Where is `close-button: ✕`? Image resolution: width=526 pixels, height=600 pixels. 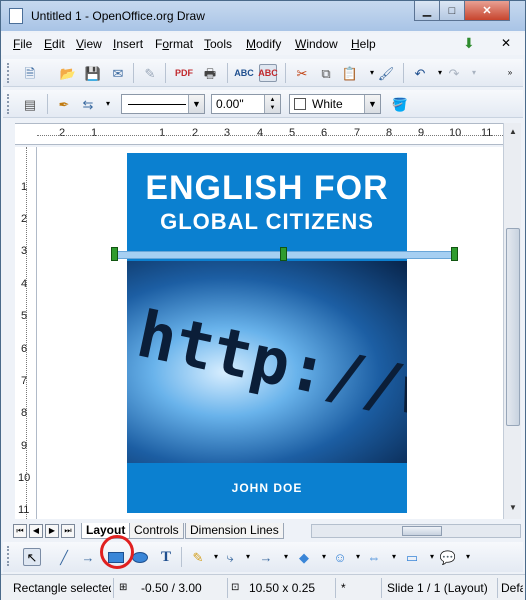
close-button: ✕ is located at coordinates (487, 11).